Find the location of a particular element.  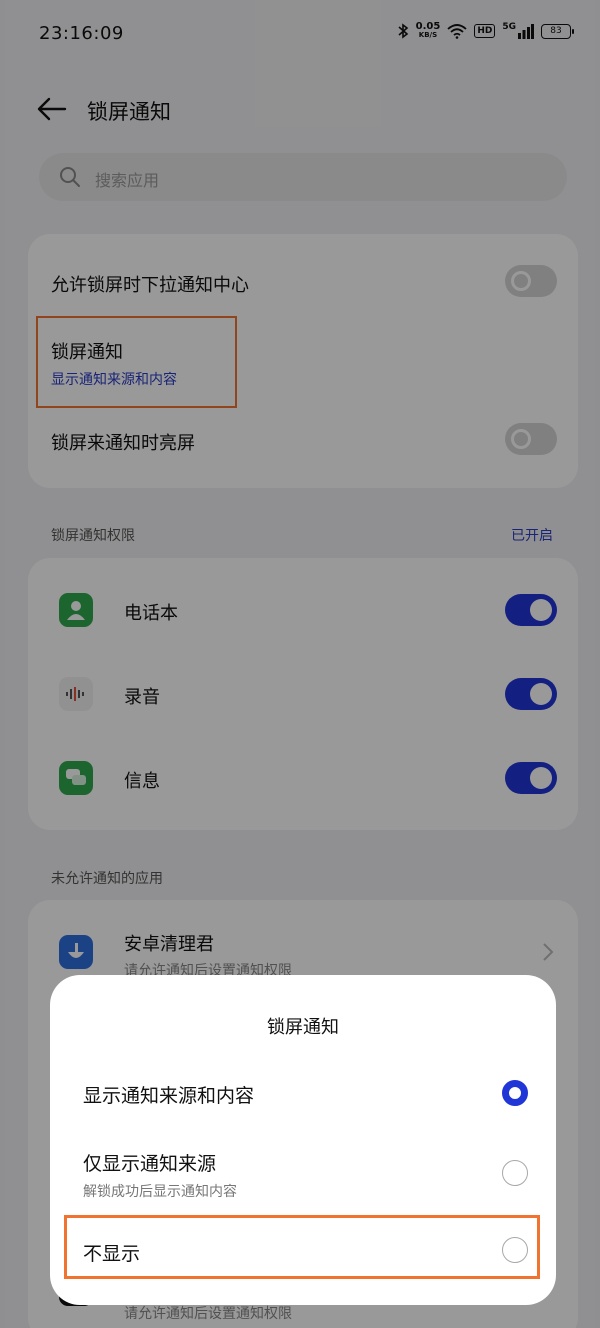

dialog-title: 锁屏通知 is located at coordinates (303, 1027).